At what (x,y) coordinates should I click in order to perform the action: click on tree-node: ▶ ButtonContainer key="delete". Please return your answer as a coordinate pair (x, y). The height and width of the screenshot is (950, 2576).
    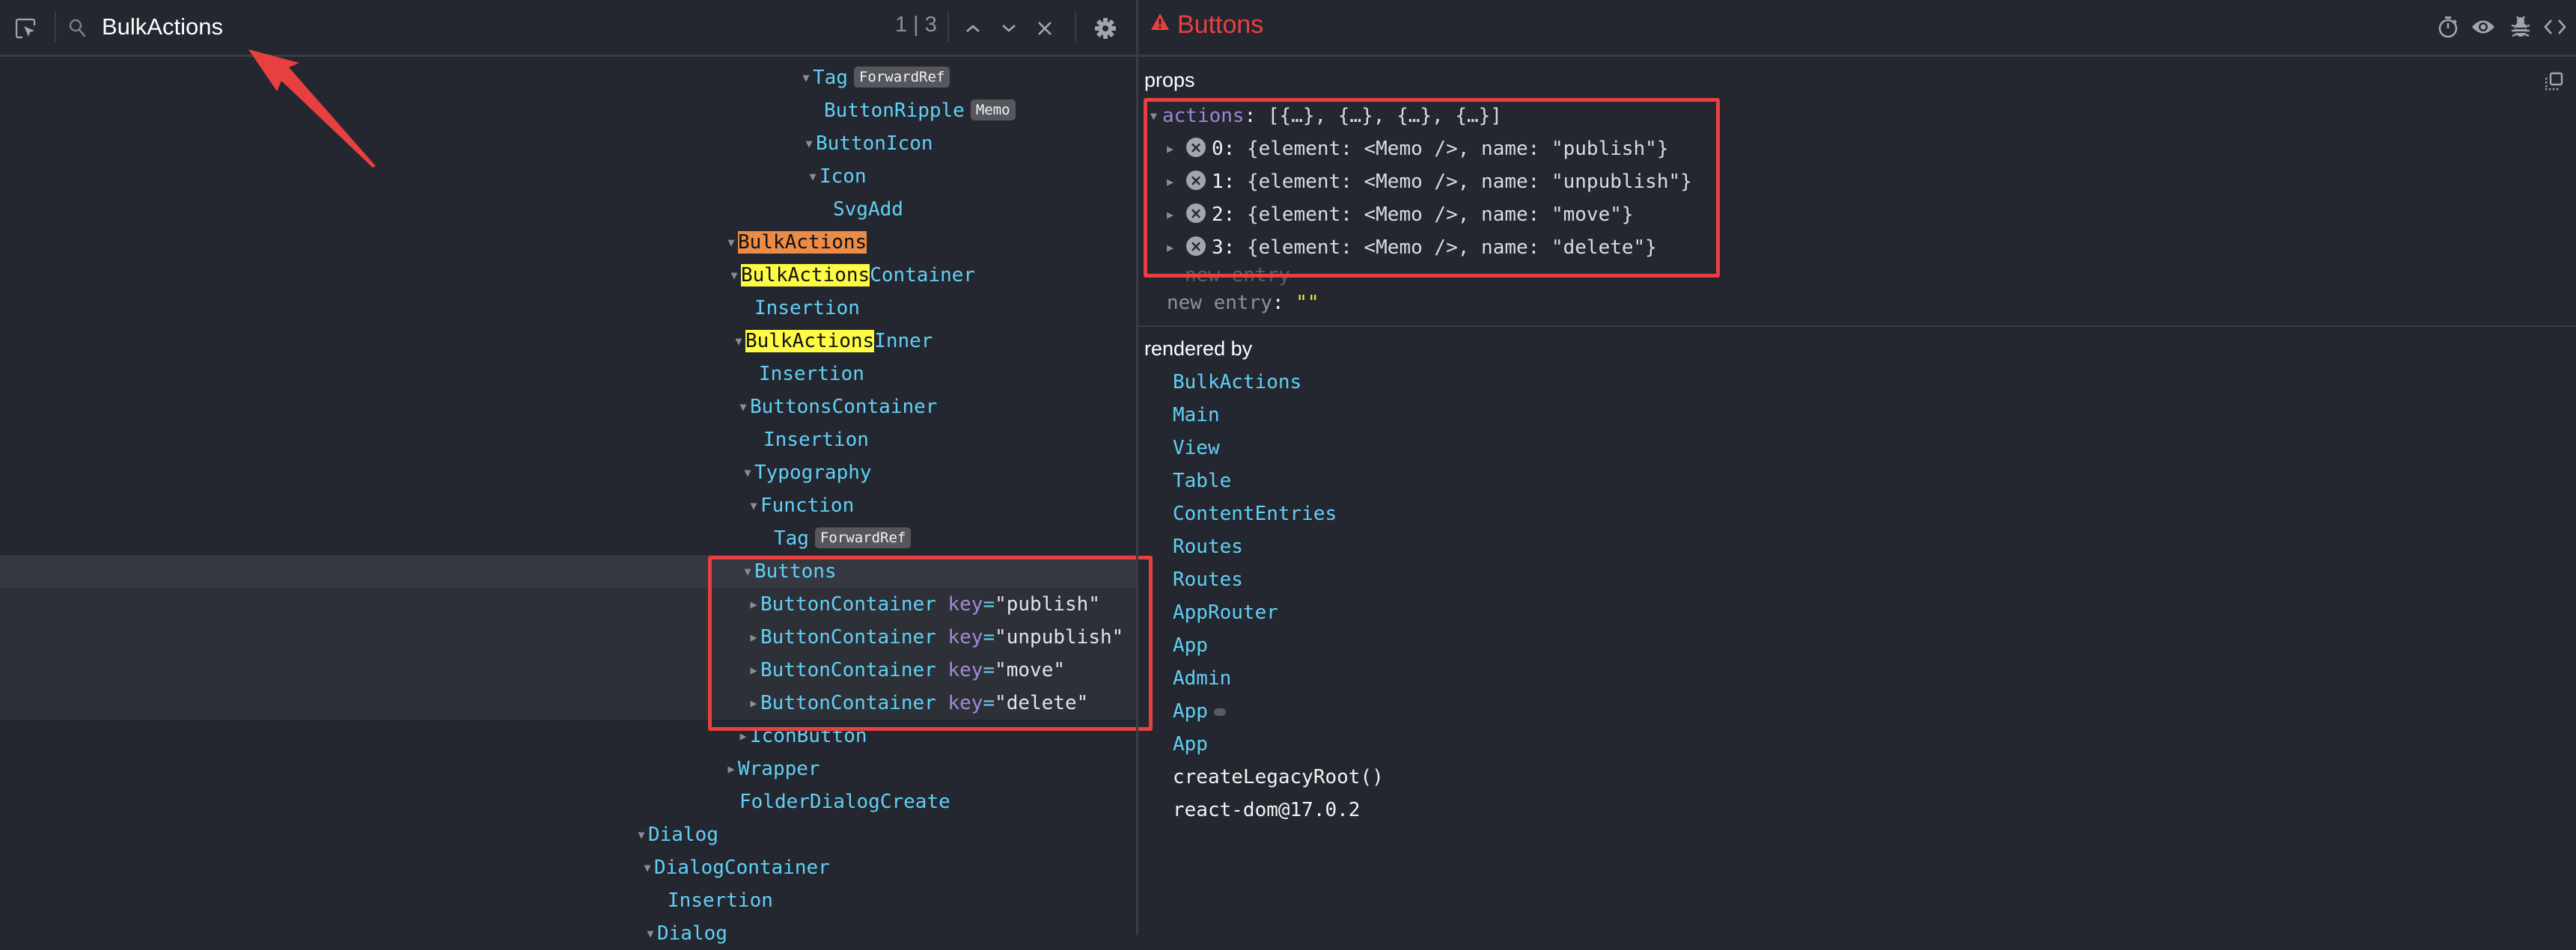
    Looking at the image, I should click on (568, 703).